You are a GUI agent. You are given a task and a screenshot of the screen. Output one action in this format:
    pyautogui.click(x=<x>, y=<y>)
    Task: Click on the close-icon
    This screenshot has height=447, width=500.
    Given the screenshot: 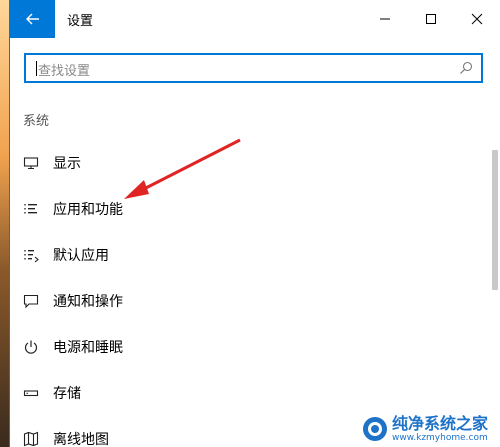 What is the action you would take?
    pyautogui.click(x=477, y=19)
    